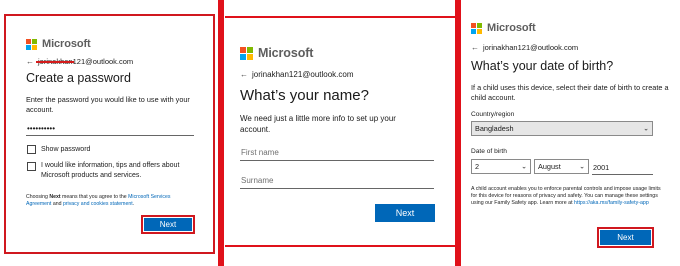 The height and width of the screenshot is (266, 680). I want to click on password-input: ••••••••••, so click(41, 128).